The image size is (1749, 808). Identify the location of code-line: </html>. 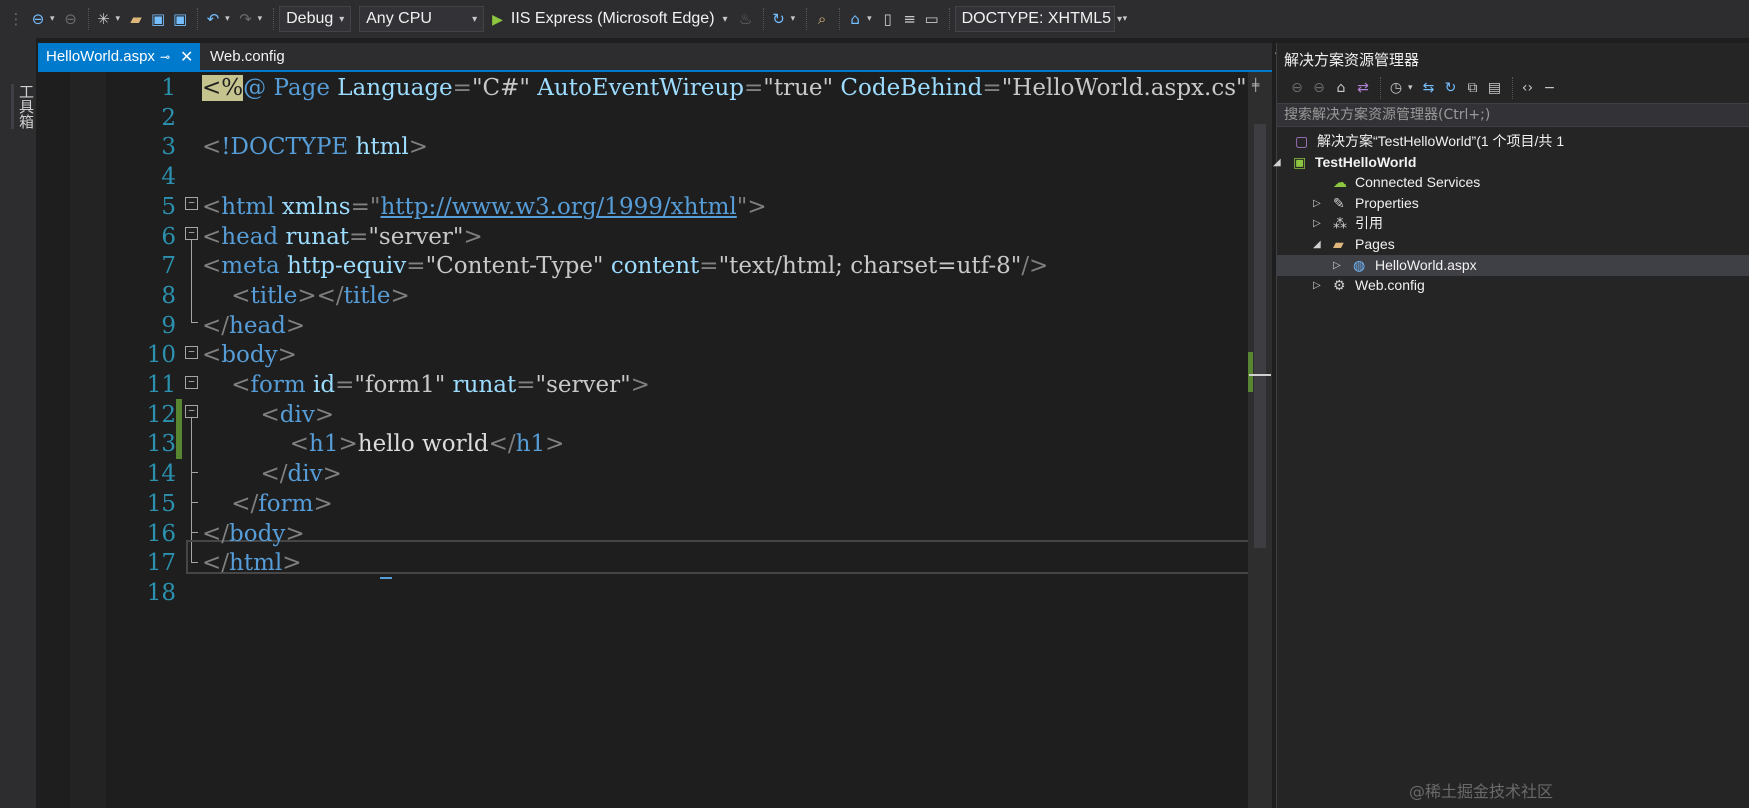
(252, 563).